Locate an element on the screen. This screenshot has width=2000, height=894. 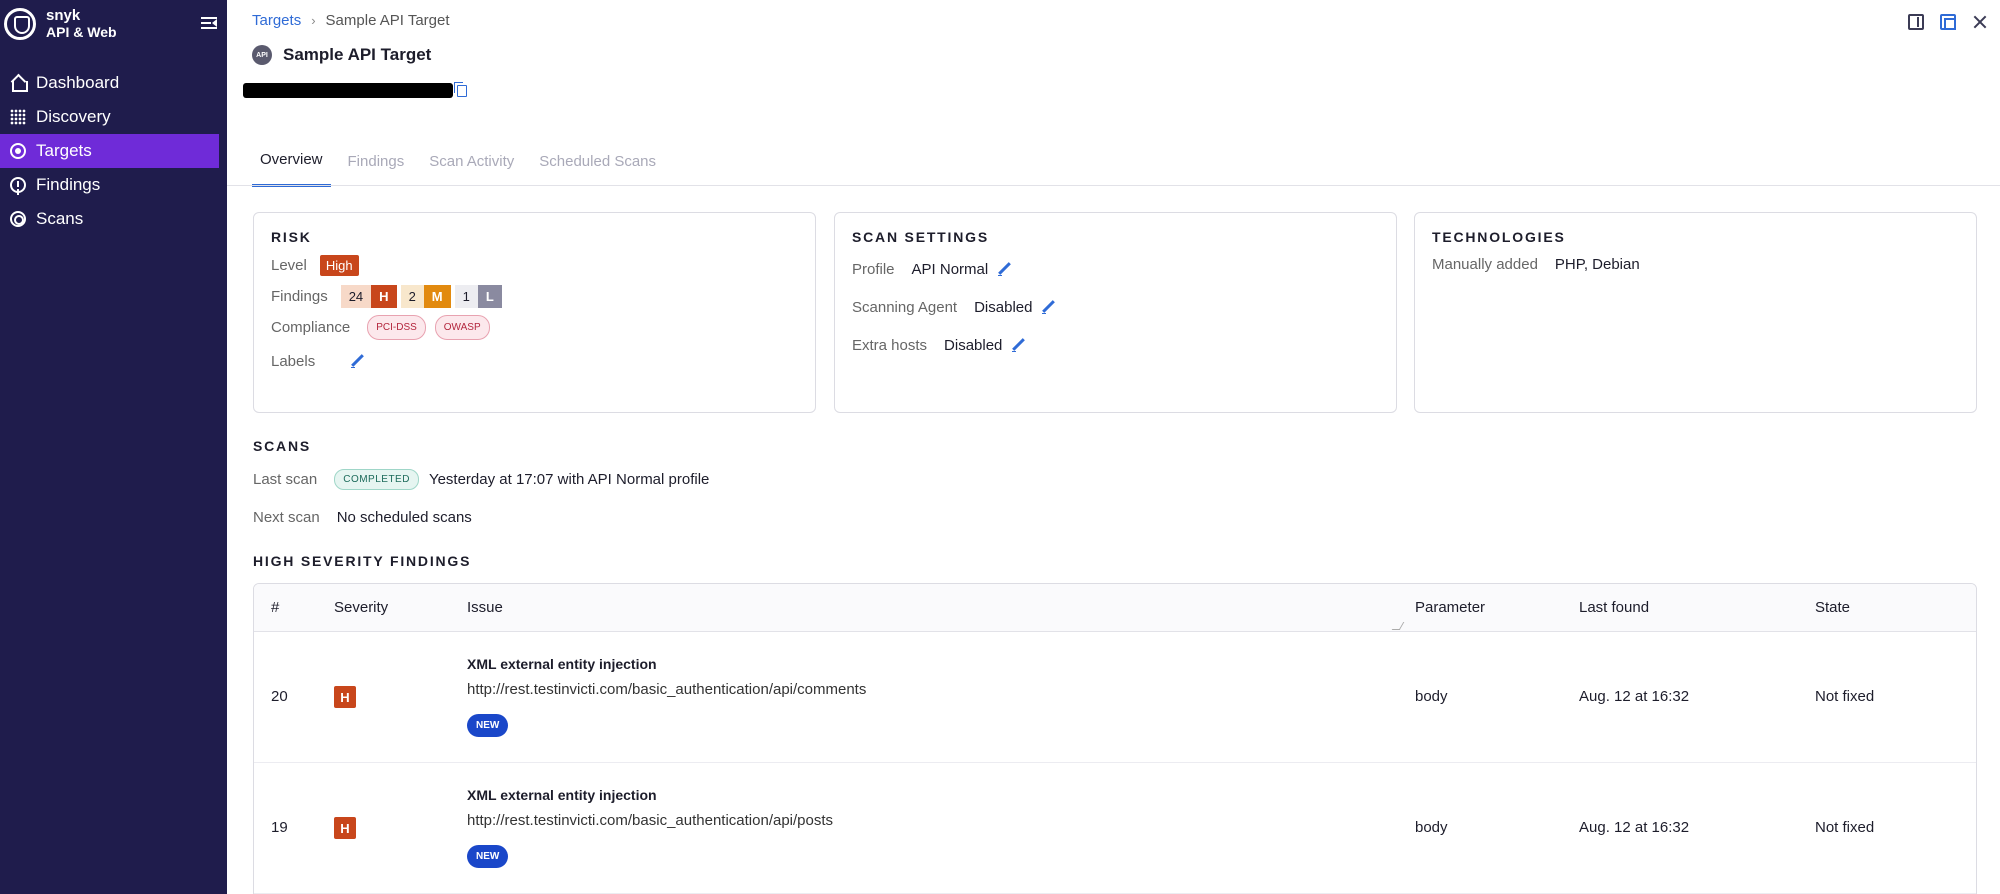
edit-labels-icon is located at coordinates (358, 361).